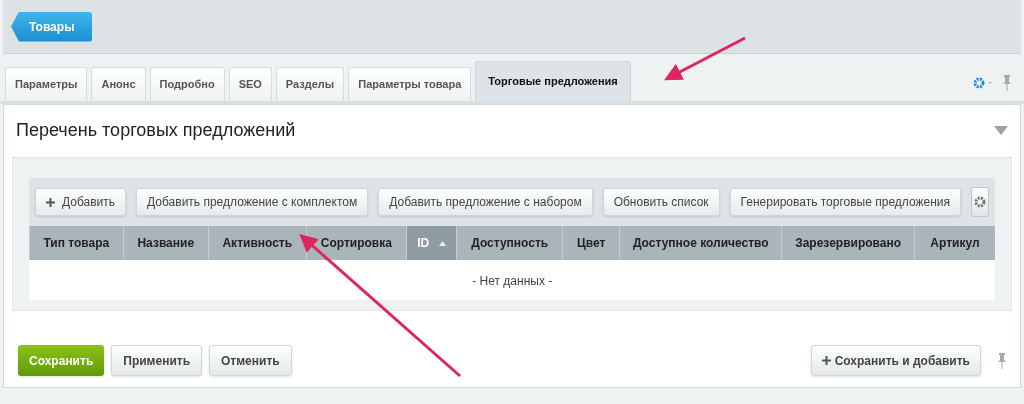  I want to click on collapse-icon, so click(1001, 130).